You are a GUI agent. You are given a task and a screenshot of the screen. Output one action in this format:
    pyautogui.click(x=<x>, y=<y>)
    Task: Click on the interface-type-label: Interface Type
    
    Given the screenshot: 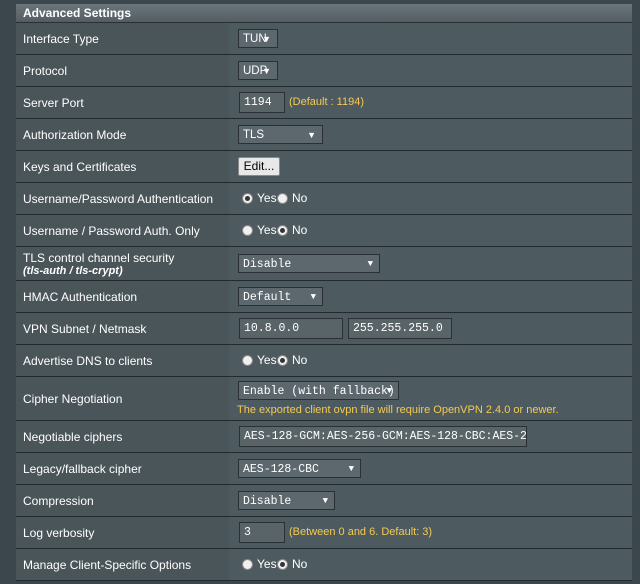 What is the action you would take?
    pyautogui.click(x=61, y=38)
    